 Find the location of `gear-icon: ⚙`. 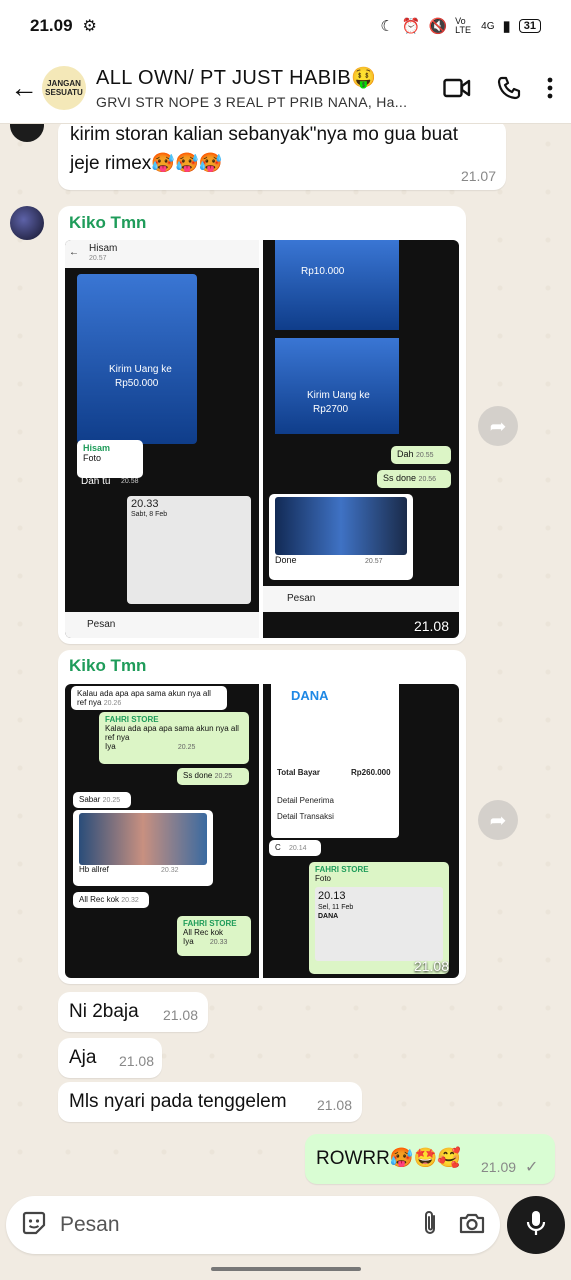

gear-icon: ⚙ is located at coordinates (89, 26).